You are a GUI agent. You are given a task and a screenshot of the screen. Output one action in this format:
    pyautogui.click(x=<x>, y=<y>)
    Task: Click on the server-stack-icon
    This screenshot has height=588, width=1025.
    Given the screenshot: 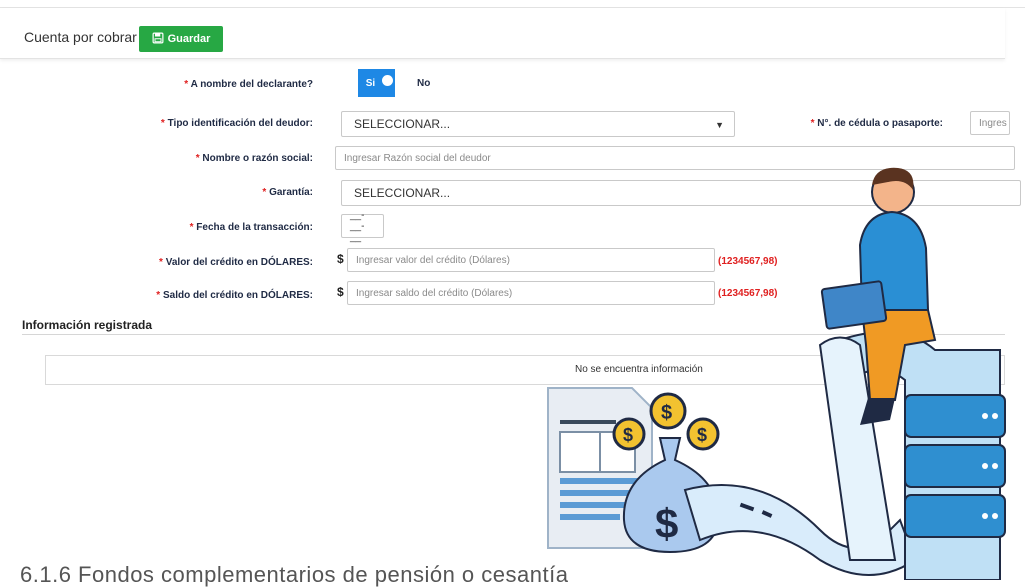 What is the action you would take?
    pyautogui.click(x=912, y=455)
    